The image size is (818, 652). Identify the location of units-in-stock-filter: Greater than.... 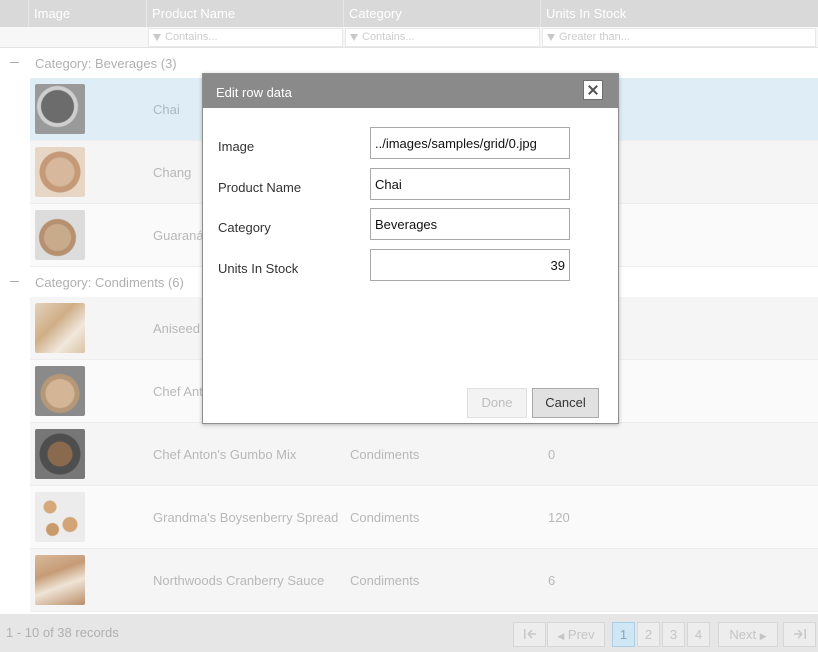
(679, 37).